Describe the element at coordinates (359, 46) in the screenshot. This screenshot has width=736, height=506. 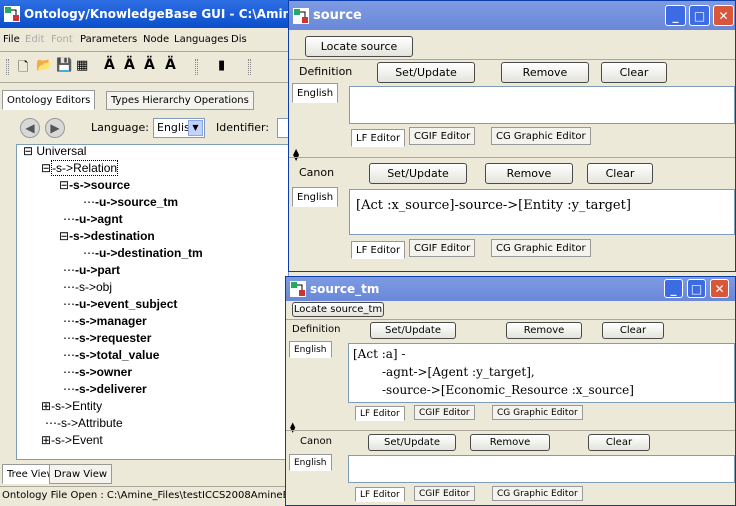
I see `locate-source-button: Locate source` at that location.